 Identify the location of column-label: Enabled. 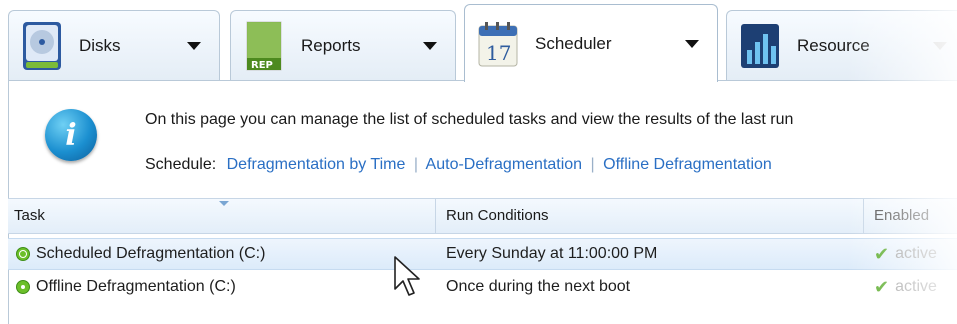
(902, 215).